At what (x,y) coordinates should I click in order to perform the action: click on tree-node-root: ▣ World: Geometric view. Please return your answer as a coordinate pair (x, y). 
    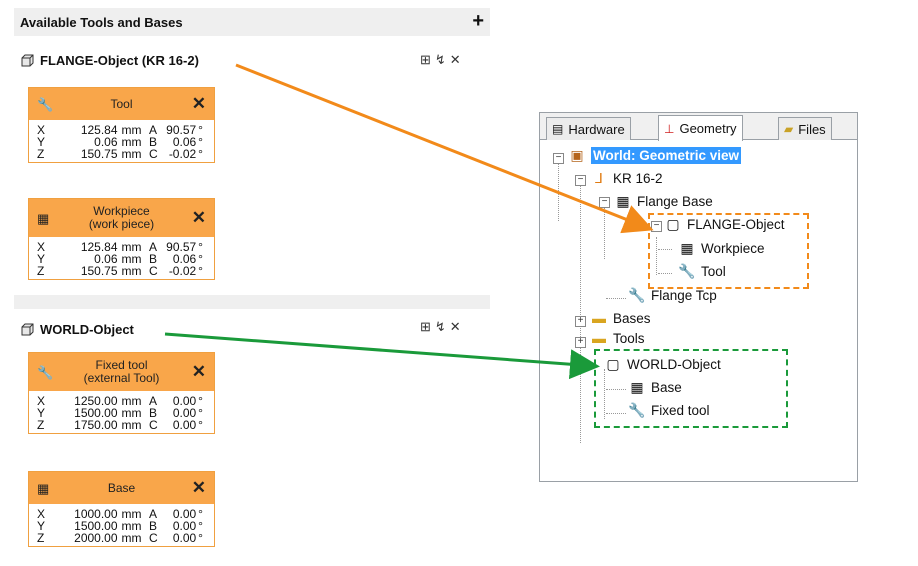
    Looking at the image, I should click on (655, 155).